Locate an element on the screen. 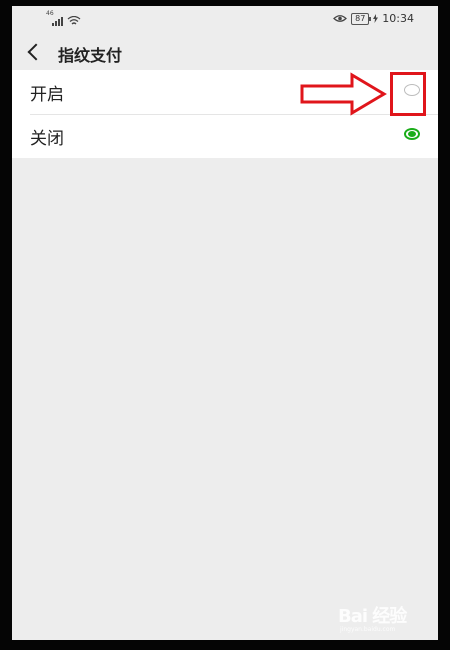 Image resolution: width=450 pixels, height=650 pixels. status-left-group: 46 is located at coordinates (63, 18).